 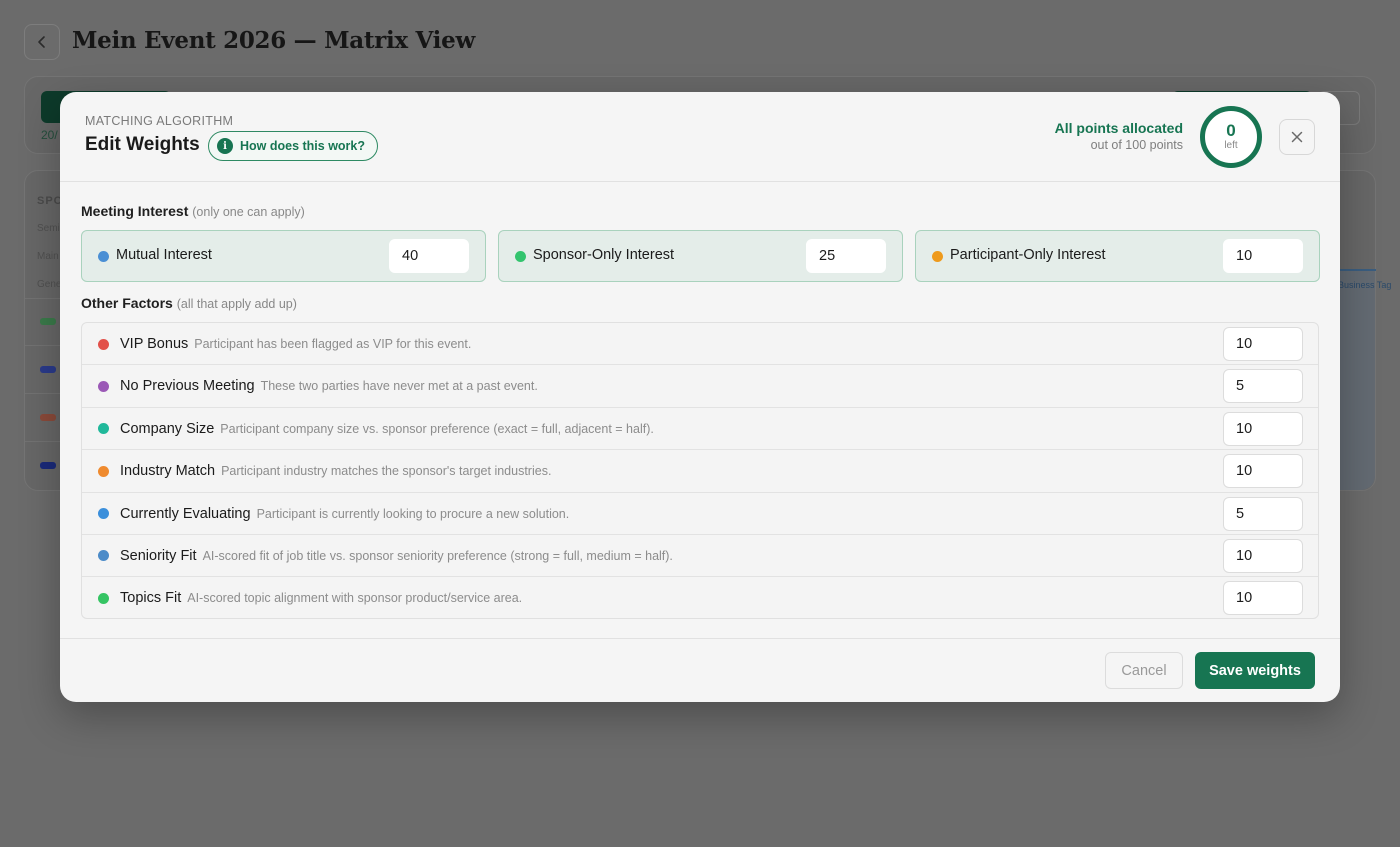 I want to click on other-factors-title: Other Factors, so click(x=127, y=303).